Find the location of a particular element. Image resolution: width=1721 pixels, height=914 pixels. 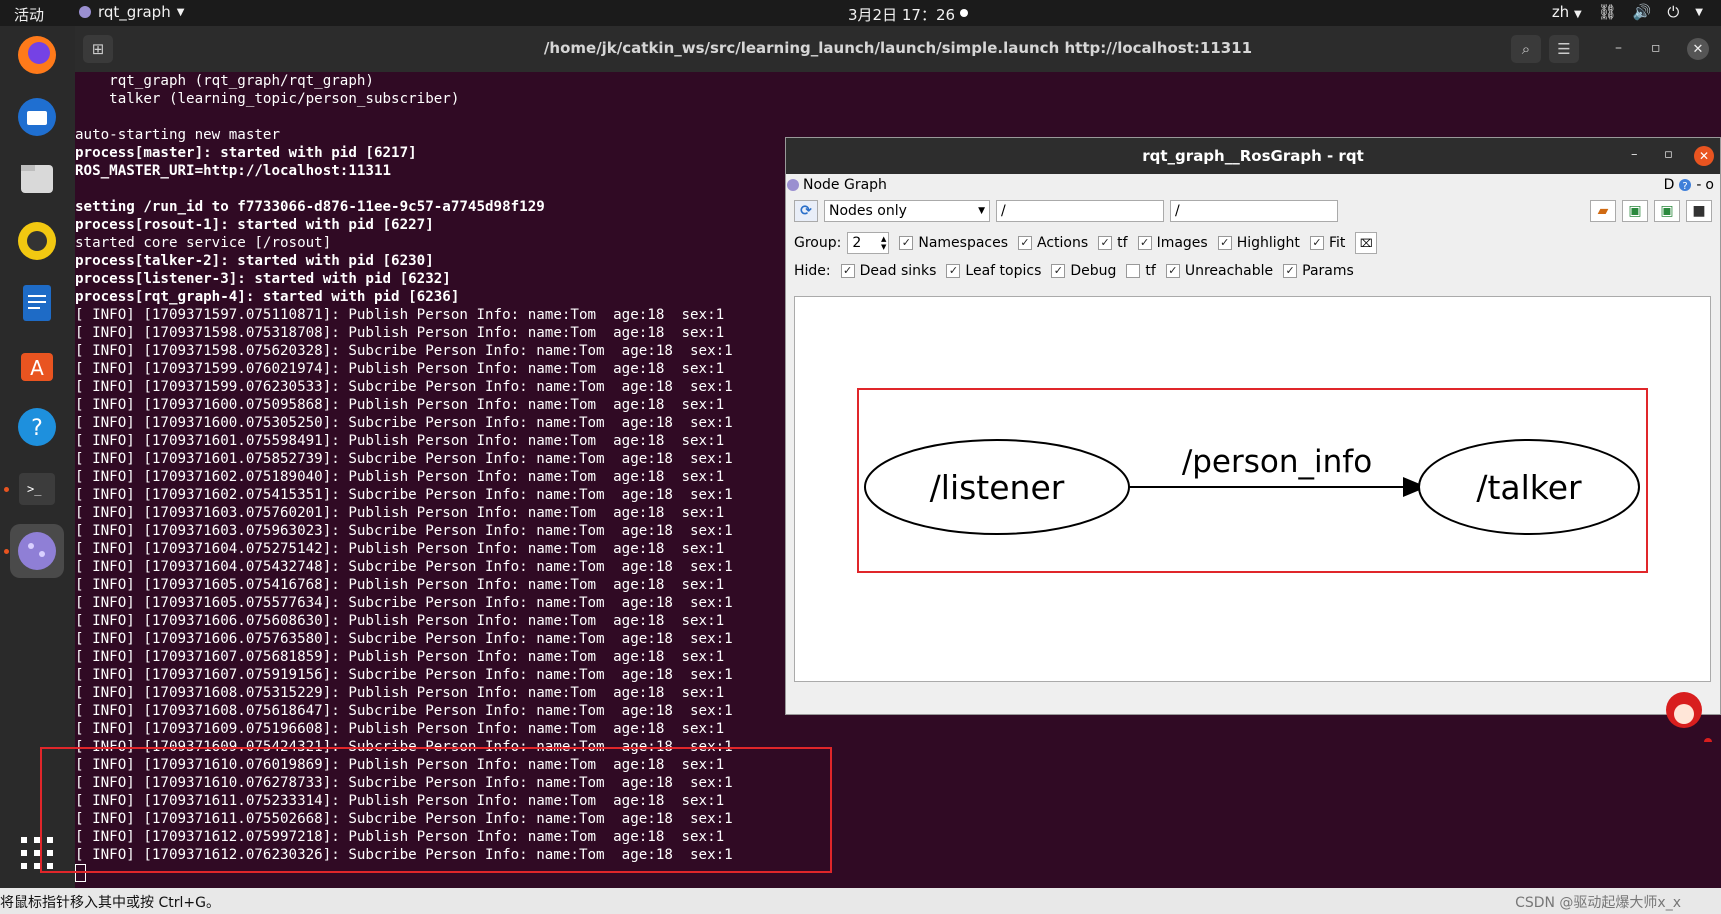

checkbox-tf: ✓ tf is located at coordinates (1113, 243).